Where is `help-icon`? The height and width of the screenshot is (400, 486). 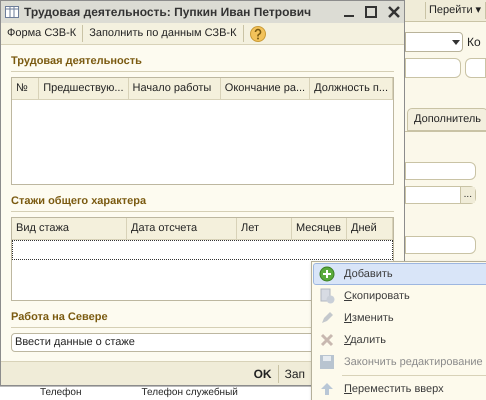
help-icon is located at coordinates (258, 34).